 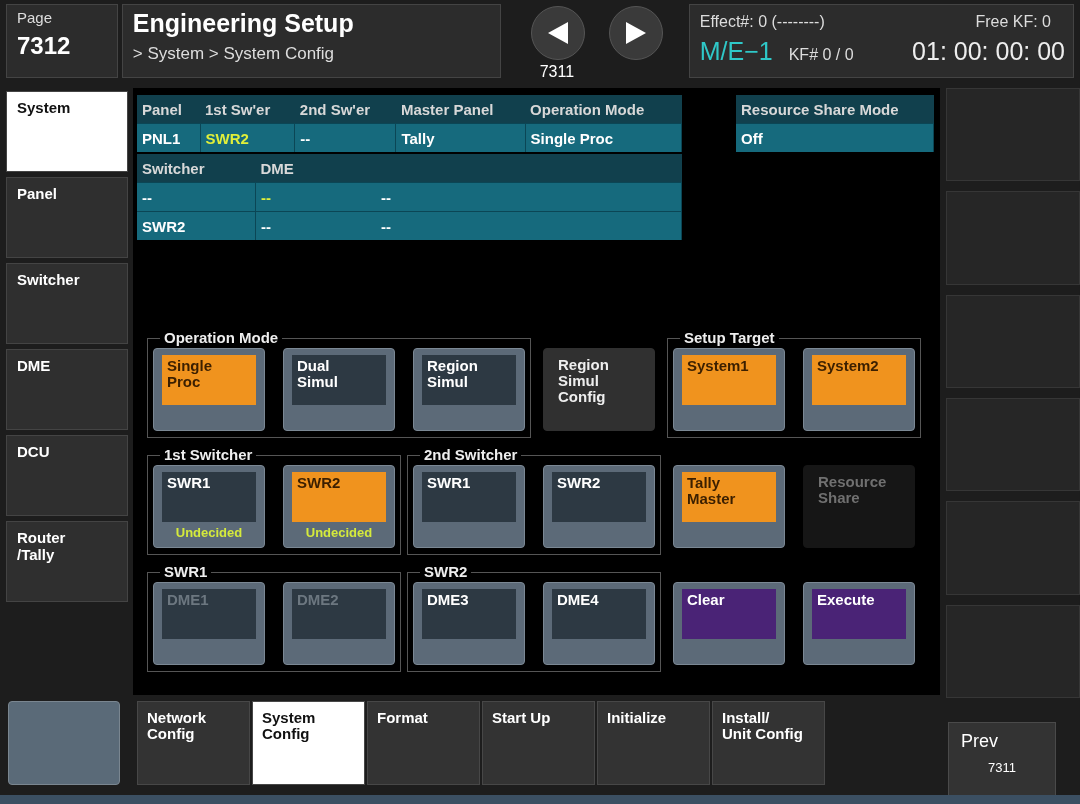 I want to click on page-number: 7312, so click(x=44, y=46).